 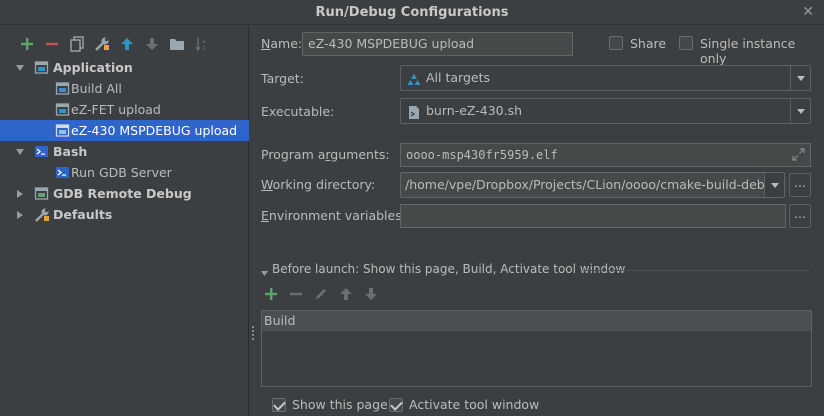 I want to click on name-label: Name:, so click(x=282, y=43).